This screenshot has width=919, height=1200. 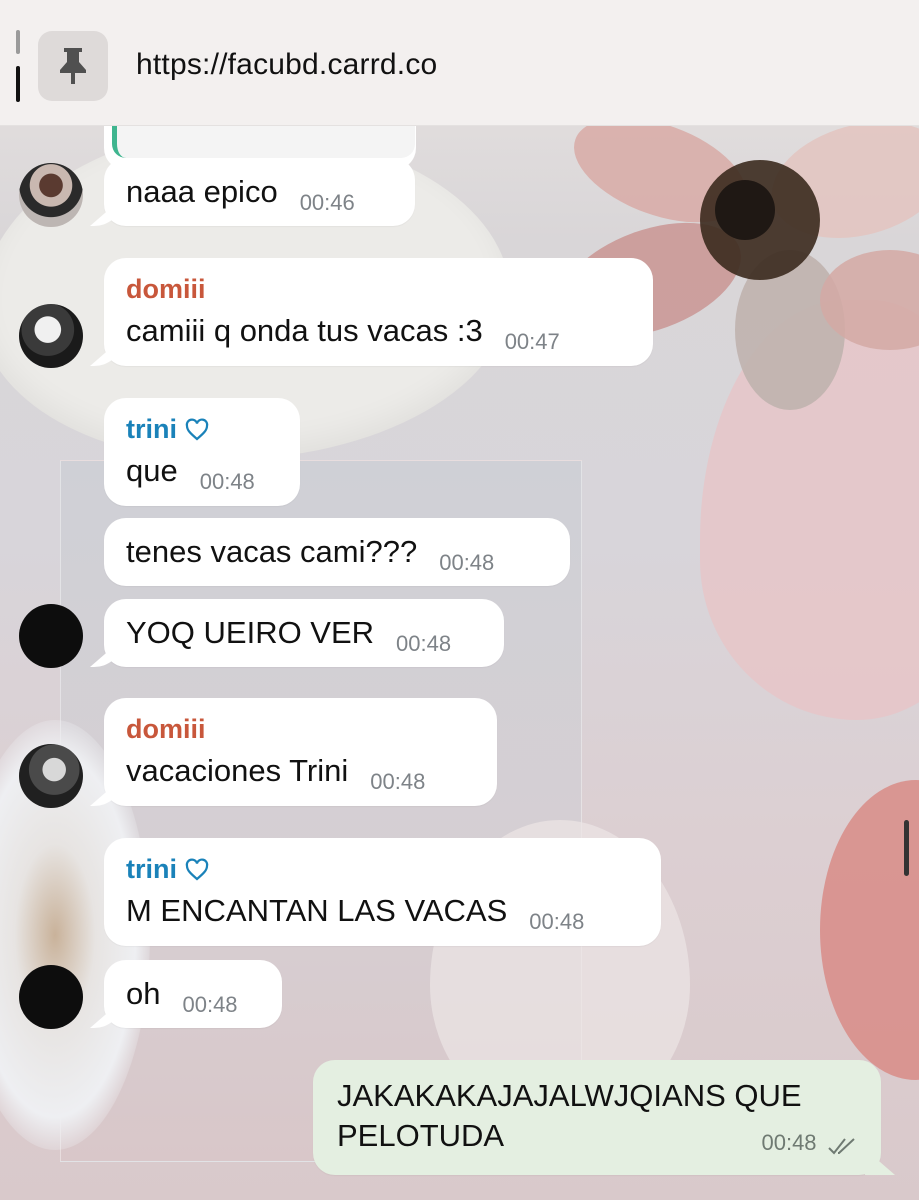 I want to click on message-bubble: naaa epico 00:46, so click(x=259, y=192).